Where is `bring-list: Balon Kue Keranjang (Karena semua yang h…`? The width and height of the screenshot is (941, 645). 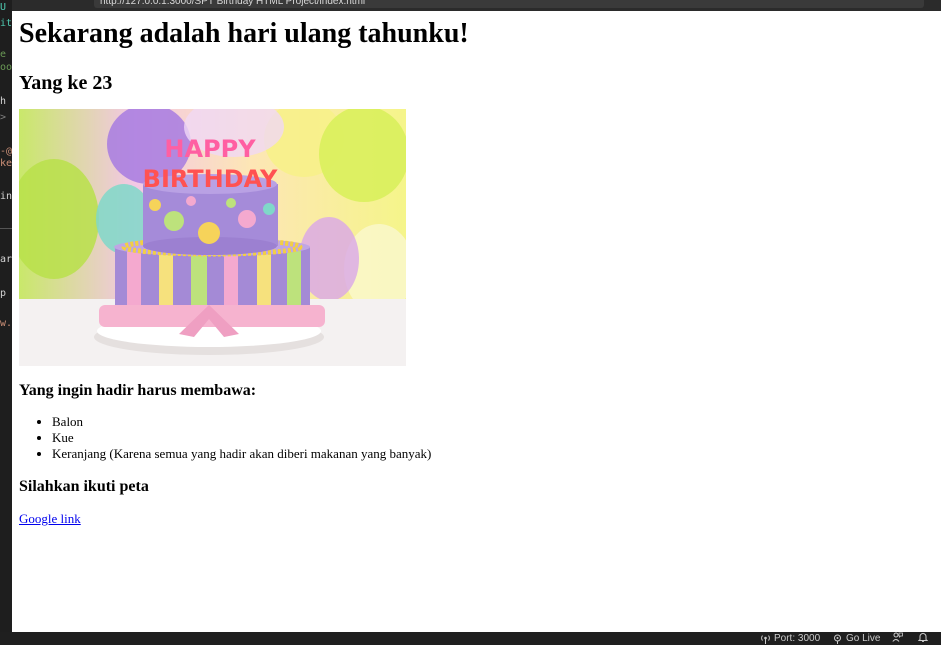 bring-list: Balon Kue Keranjang (Karena semua yang h… is located at coordinates (469, 438).